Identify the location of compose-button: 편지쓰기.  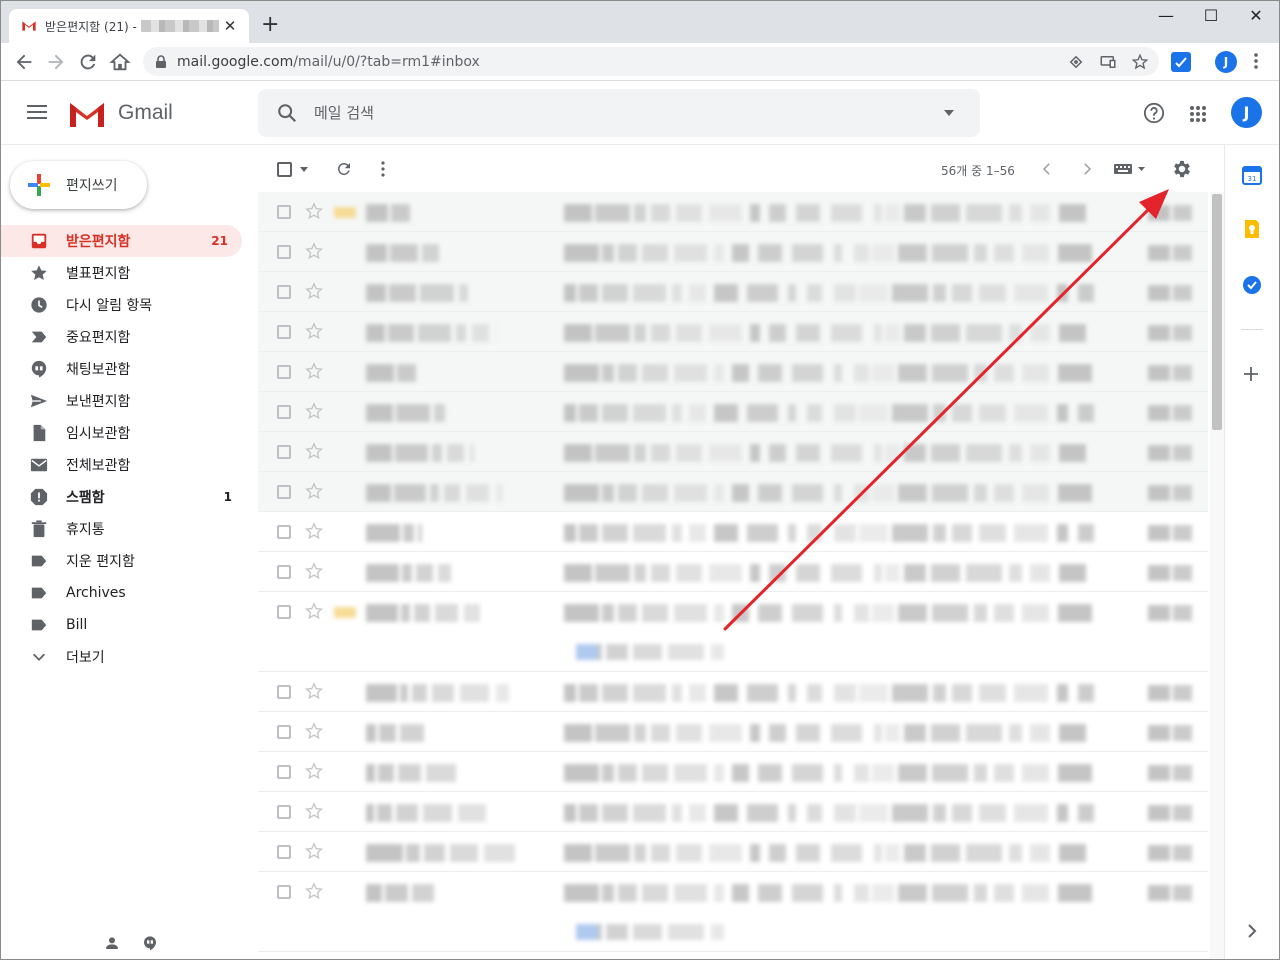
(78, 185).